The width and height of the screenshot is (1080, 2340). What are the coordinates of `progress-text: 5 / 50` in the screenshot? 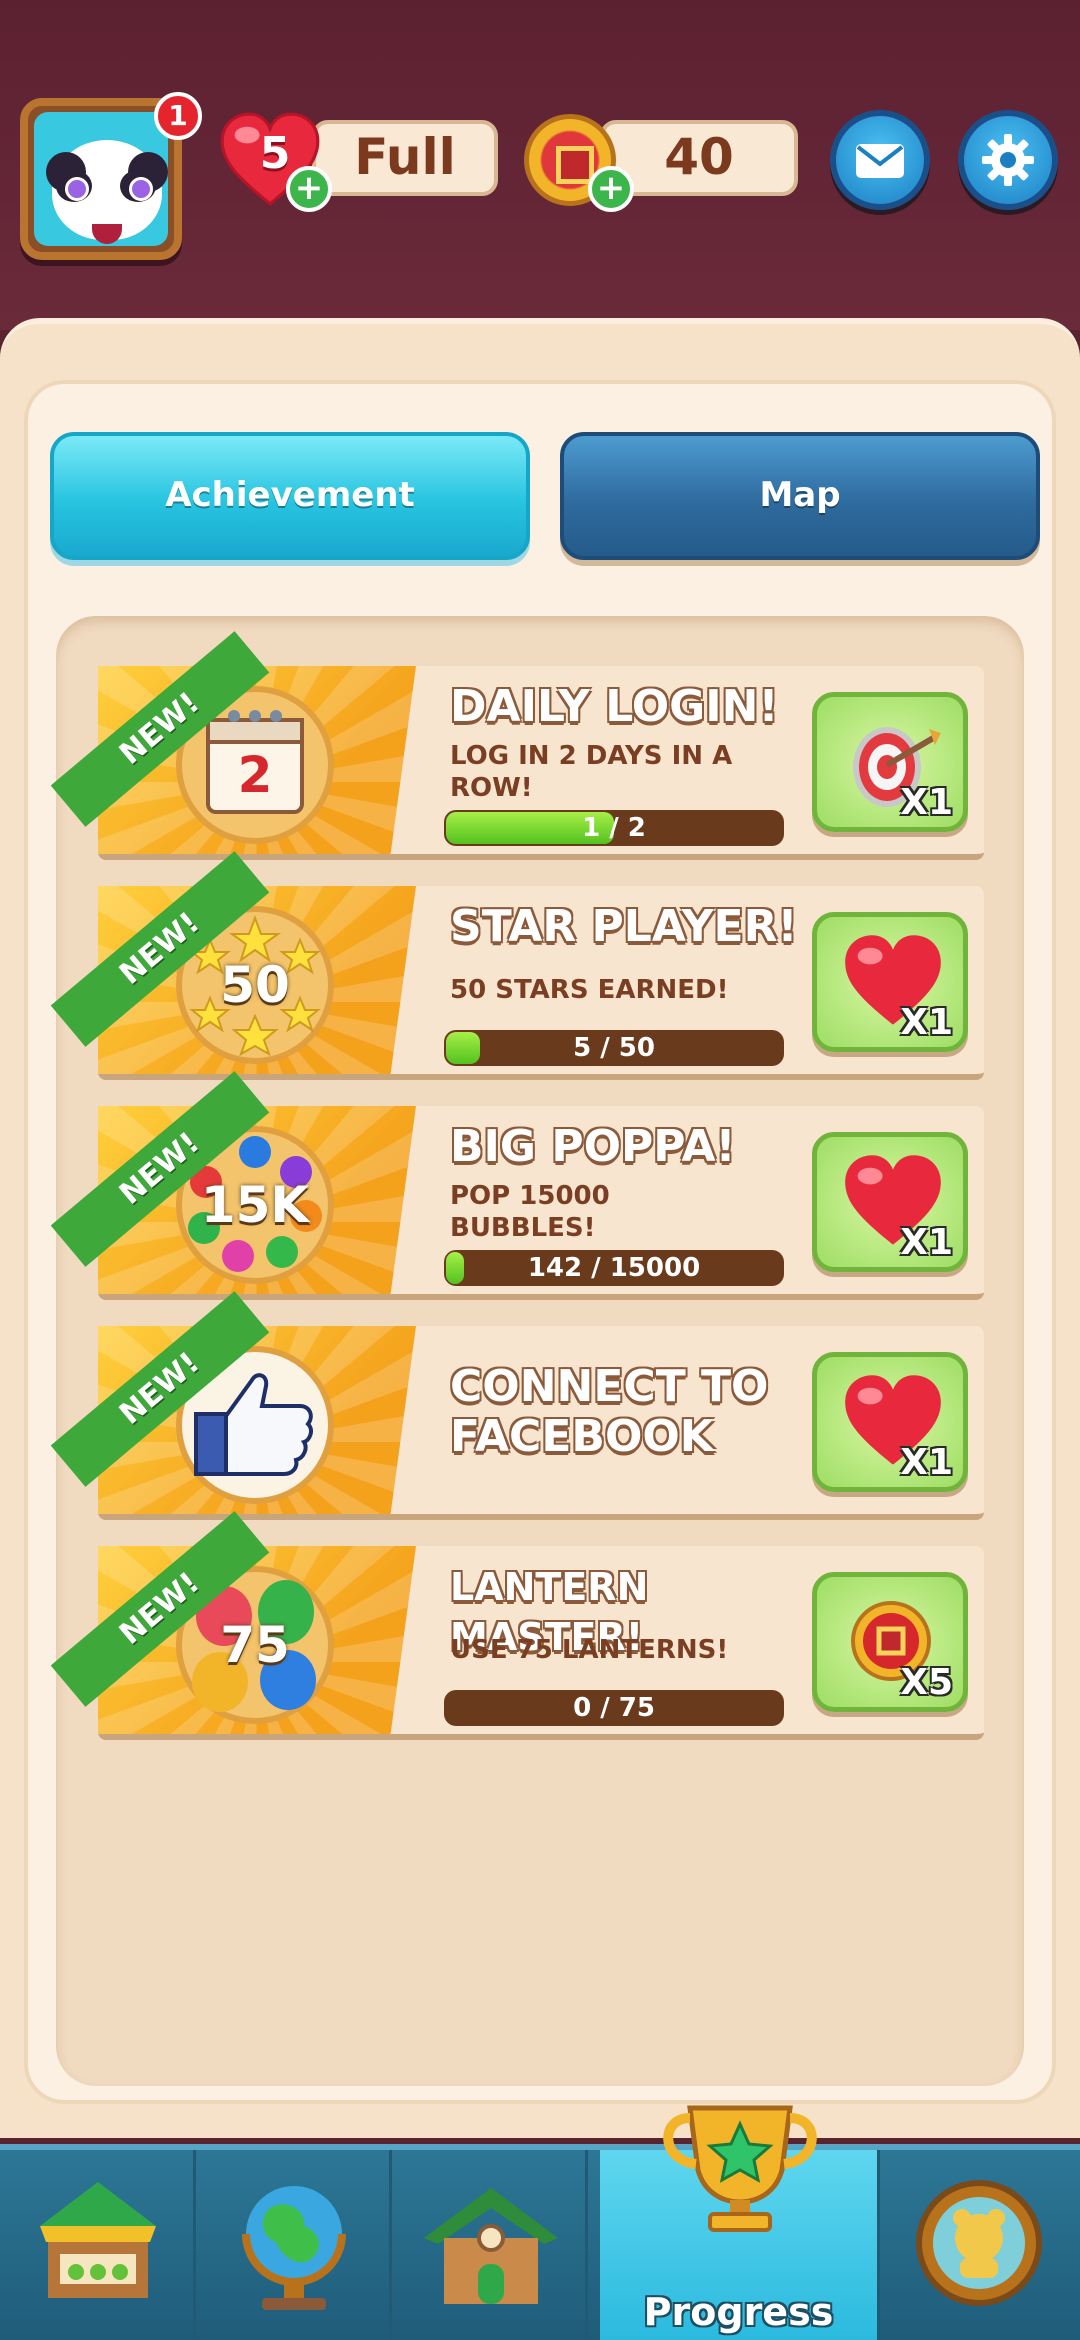 It's located at (614, 1048).